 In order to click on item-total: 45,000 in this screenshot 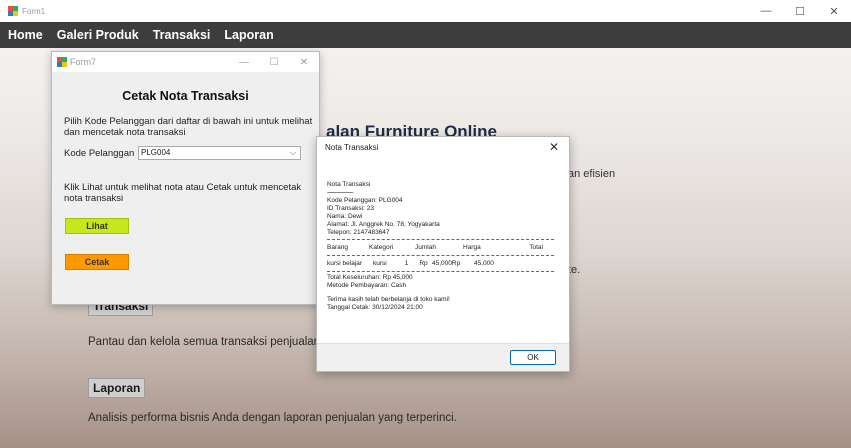, I will do `click(484, 263)`.